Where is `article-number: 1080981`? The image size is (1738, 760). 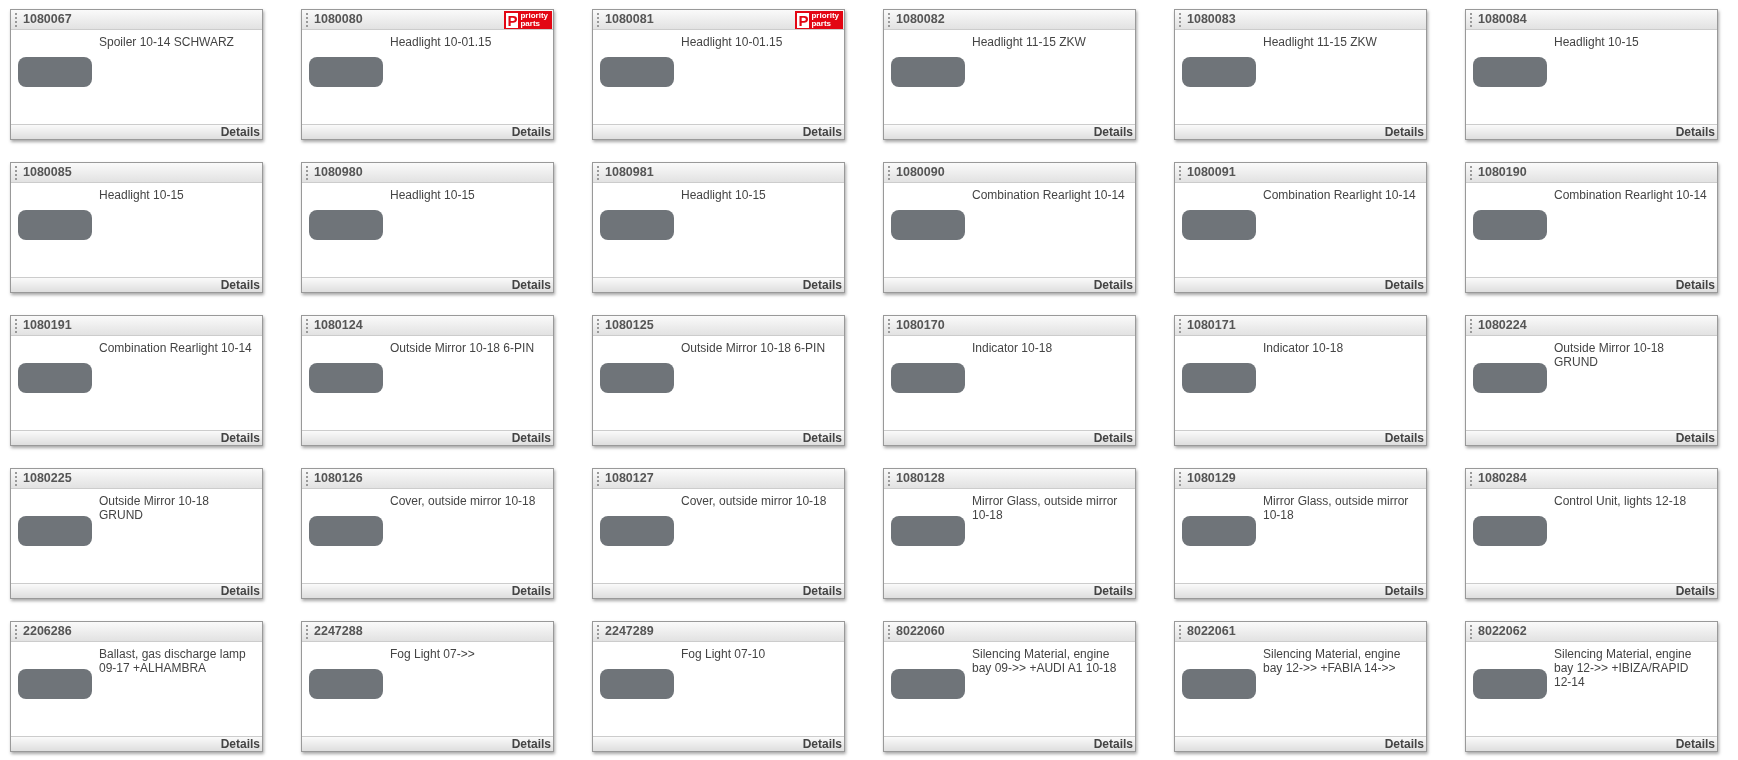 article-number: 1080981 is located at coordinates (629, 173).